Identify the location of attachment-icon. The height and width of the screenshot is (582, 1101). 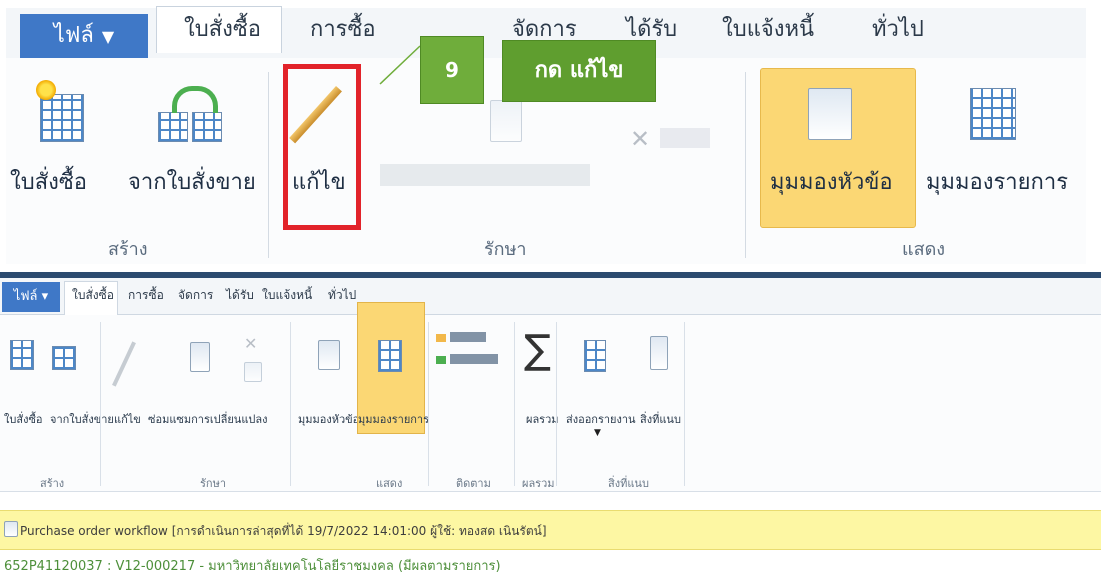
(659, 353).